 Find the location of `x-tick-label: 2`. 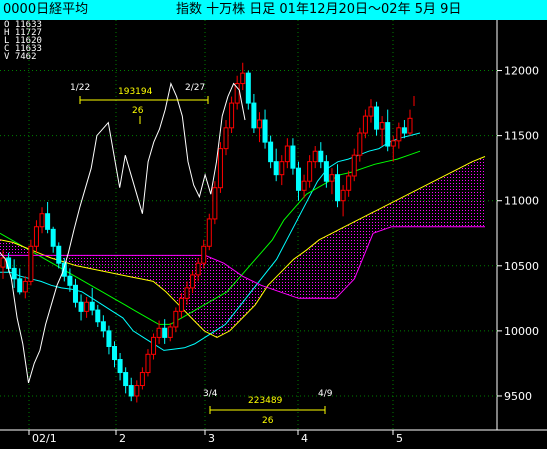

x-tick-label: 2 is located at coordinates (122, 438).